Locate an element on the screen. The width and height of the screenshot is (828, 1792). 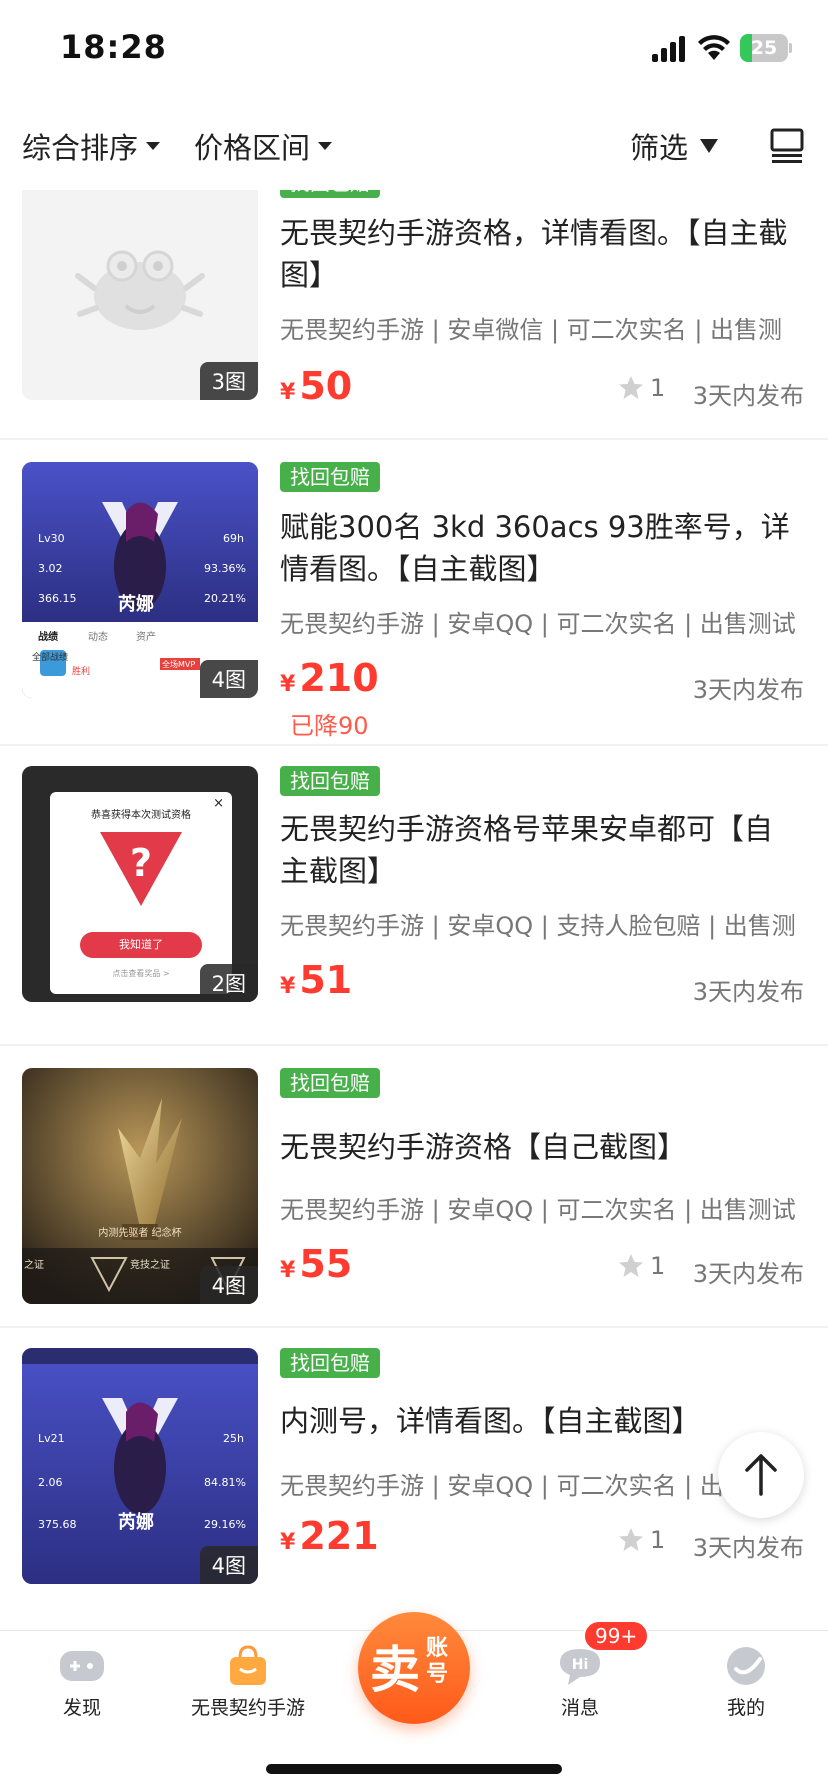
listing-thumbnail: 内测先驱者 纪念杯 之证 竞技之证 4图 is located at coordinates (140, 1186).